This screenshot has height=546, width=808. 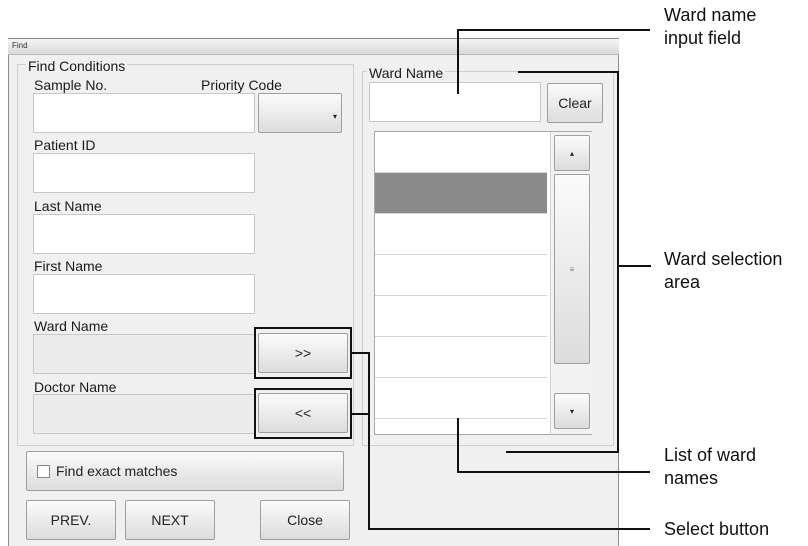 I want to click on close-button: Close, so click(x=305, y=520).